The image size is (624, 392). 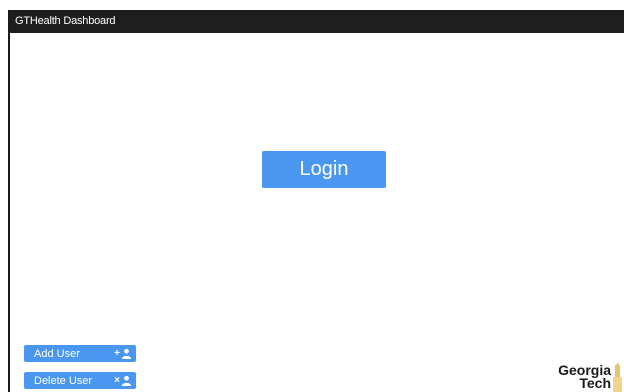 I want to click on window-title-bar: GTHealth Dashboard, so click(x=317, y=21).